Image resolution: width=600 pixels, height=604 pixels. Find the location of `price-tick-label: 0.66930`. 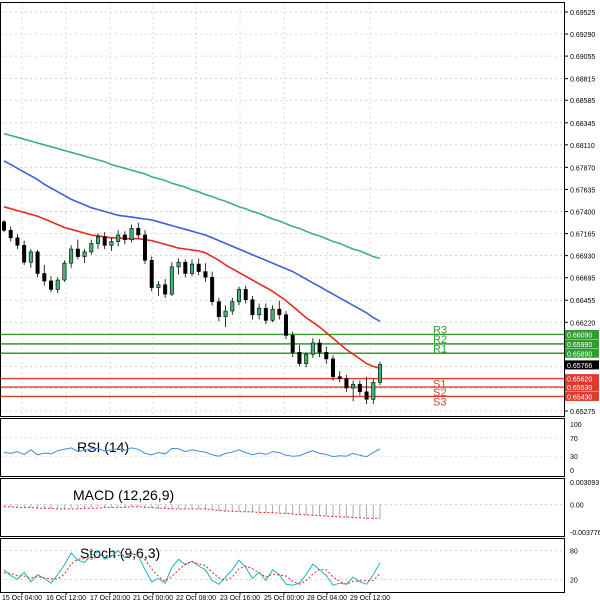

price-tick-label: 0.66930 is located at coordinates (582, 257).